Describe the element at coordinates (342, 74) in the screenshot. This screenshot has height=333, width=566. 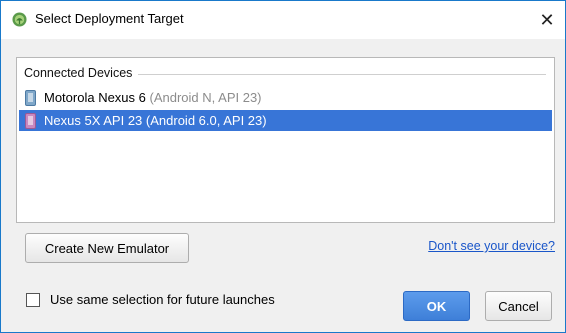
I see `section-divider` at that location.